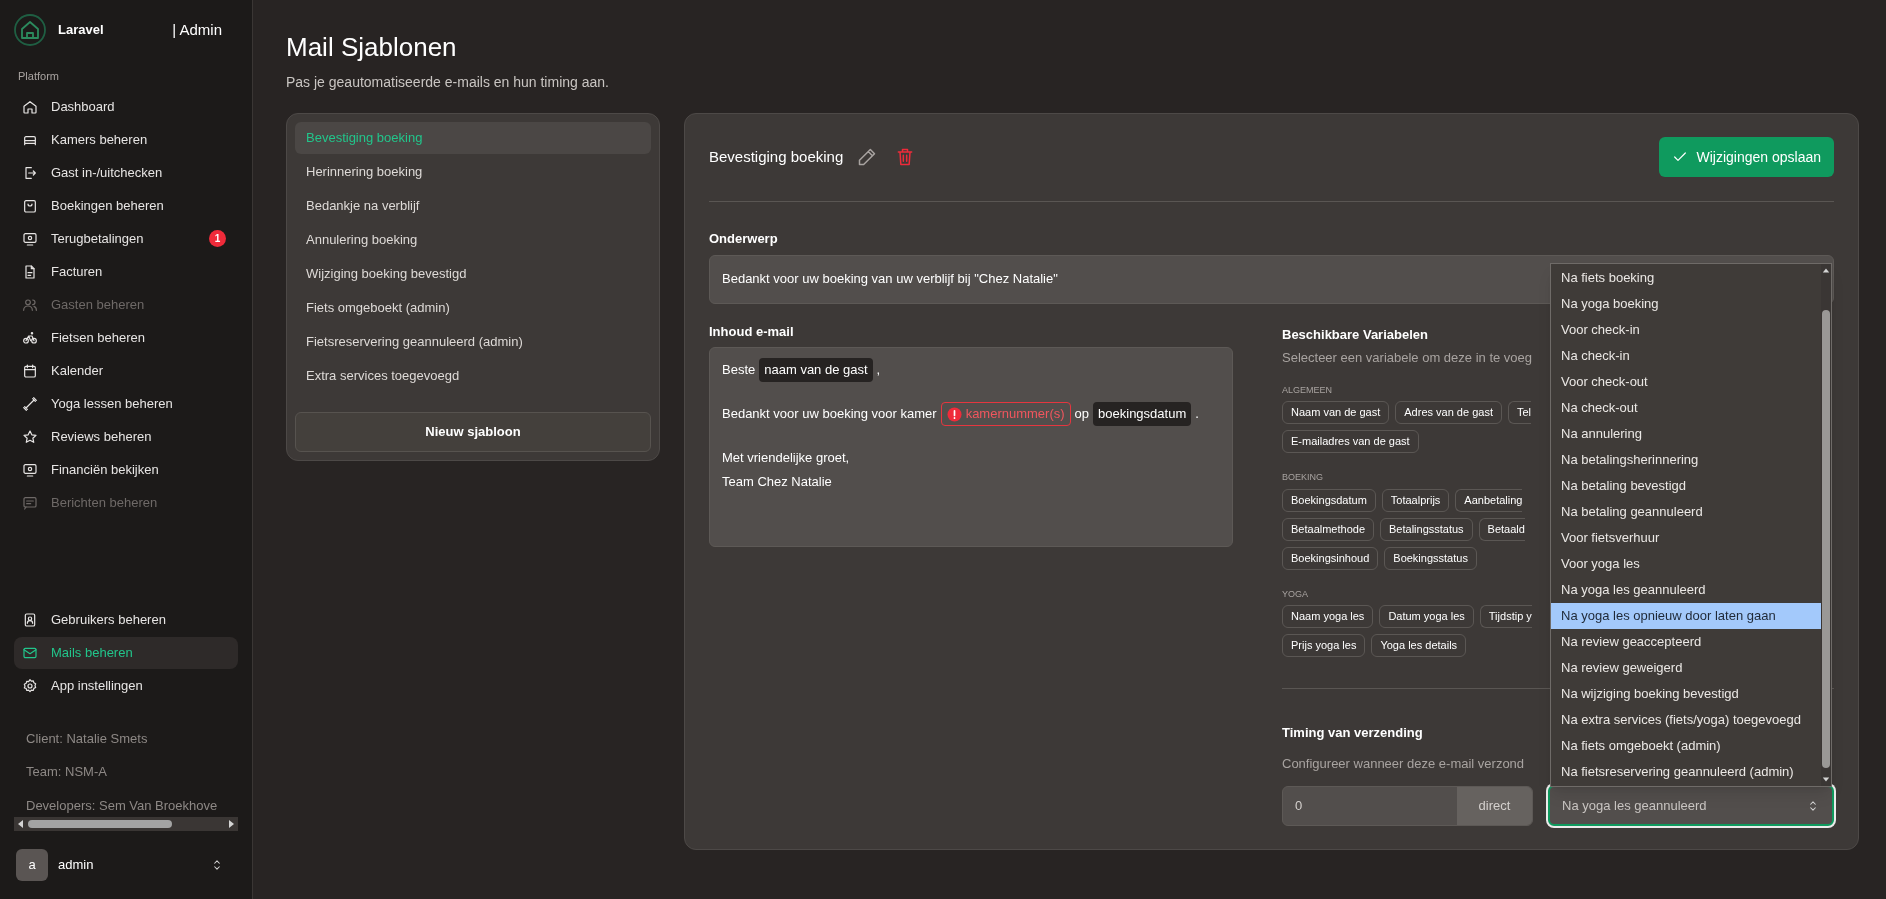  What do you see at coordinates (1686, 746) in the screenshot?
I see `dropdown-option: Na fiets omgeboekt (admin)` at bounding box center [1686, 746].